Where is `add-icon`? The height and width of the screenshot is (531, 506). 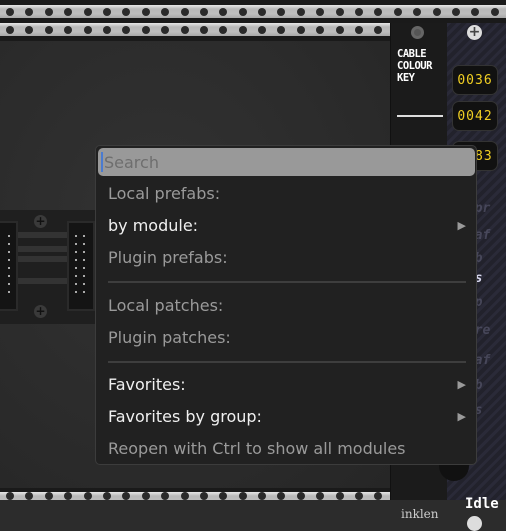 add-icon is located at coordinates (474, 523).